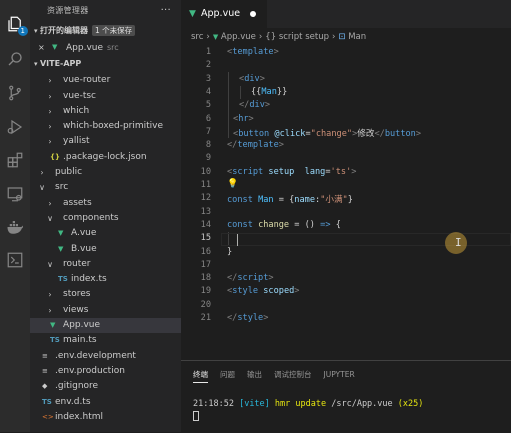 This screenshot has height=433, width=511. Describe the element at coordinates (197, 37) in the screenshot. I see `breadcrumb-item: src` at that location.